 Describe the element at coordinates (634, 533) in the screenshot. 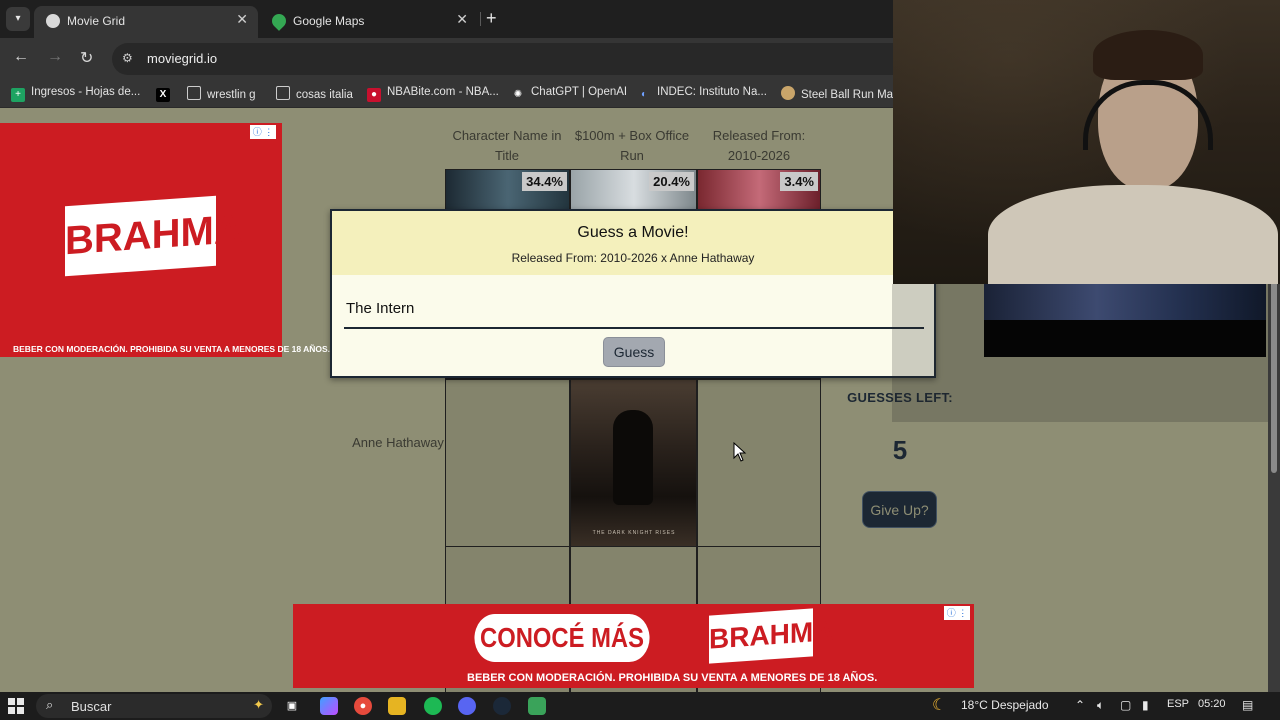

I see `poster-caption: THE DARK KNIGHT RISES` at that location.